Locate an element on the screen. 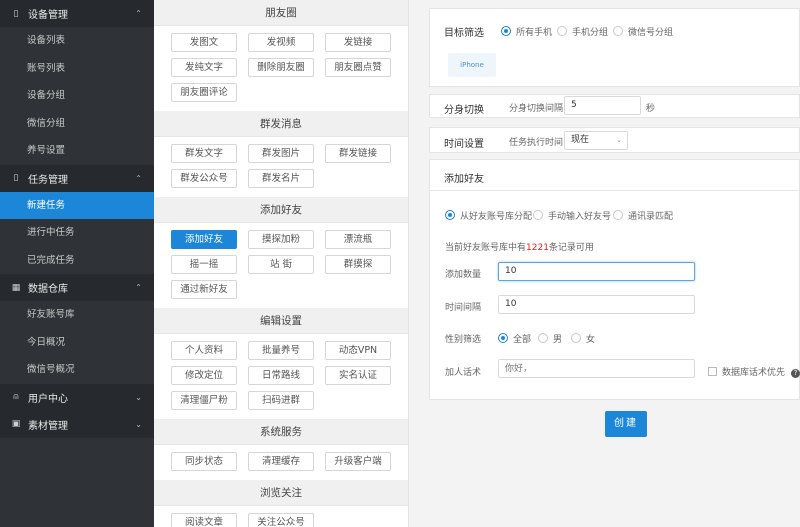 The width and height of the screenshot is (800, 527). task-type-button: 摇一摇 is located at coordinates (204, 264).